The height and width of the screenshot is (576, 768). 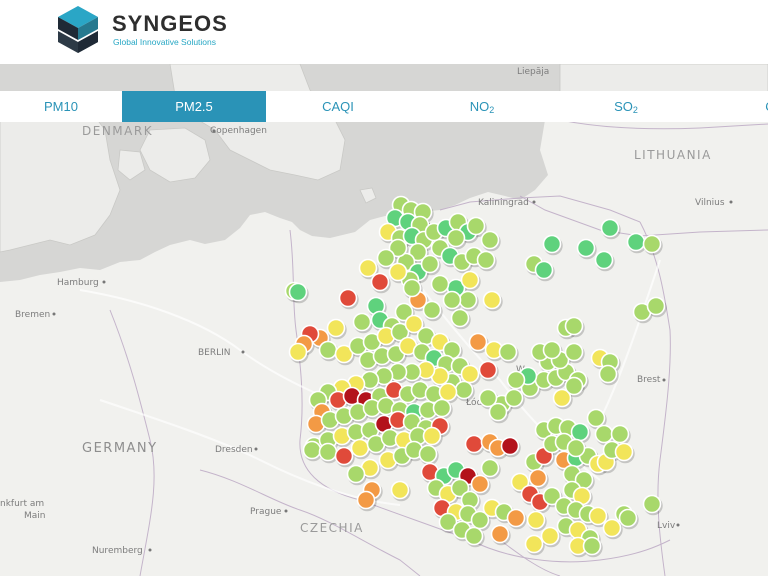 I want to click on tab-pm10: PM10, so click(x=61, y=106).